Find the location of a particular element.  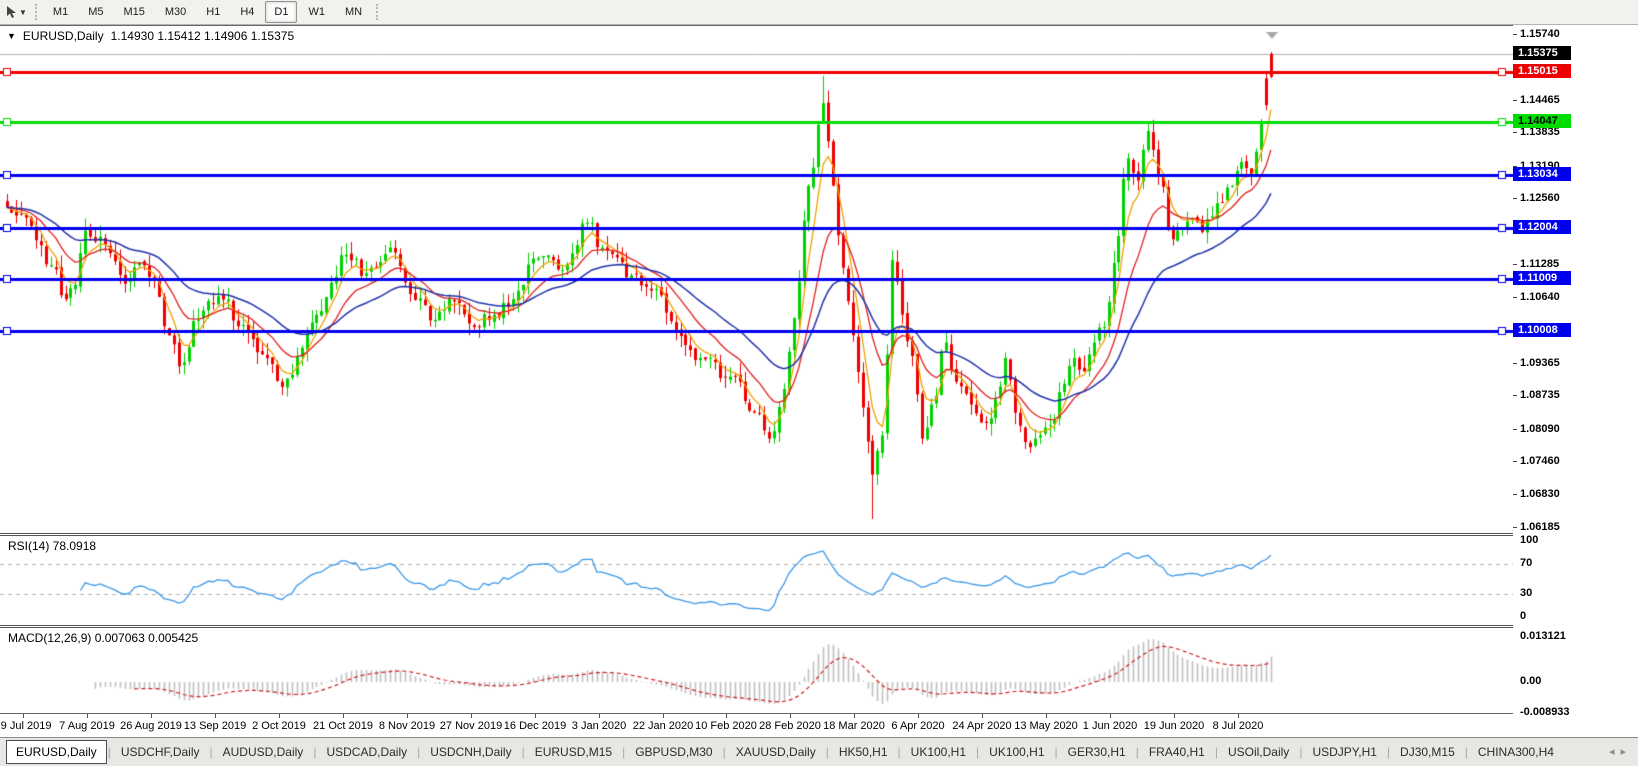

rsi-scale-label: 0 is located at coordinates (1523, 616).